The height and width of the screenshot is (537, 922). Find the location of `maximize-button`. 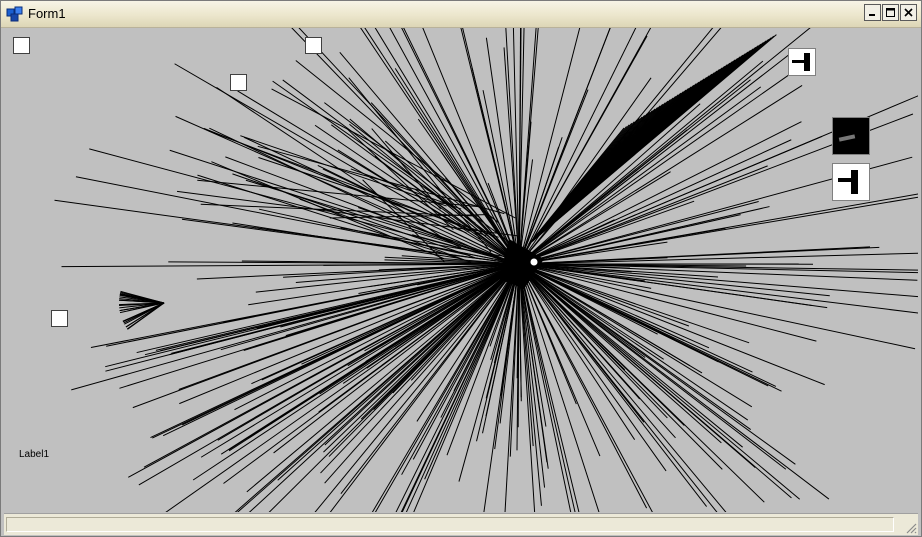

maximize-button is located at coordinates (890, 12).